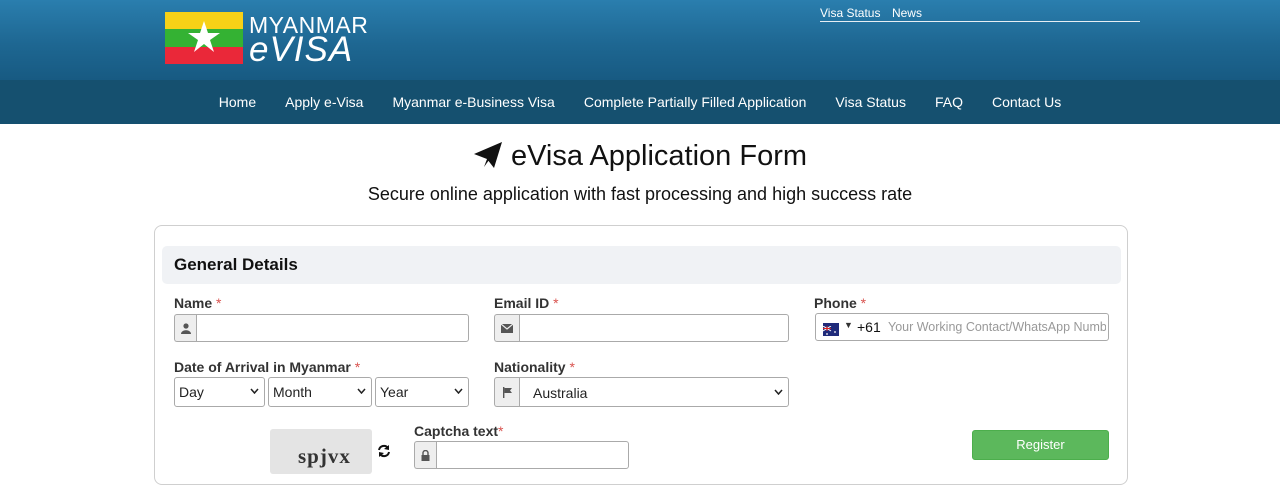 The height and width of the screenshot is (485, 1280). What do you see at coordinates (654, 392) in the screenshot?
I see `nationality-select: Australia` at bounding box center [654, 392].